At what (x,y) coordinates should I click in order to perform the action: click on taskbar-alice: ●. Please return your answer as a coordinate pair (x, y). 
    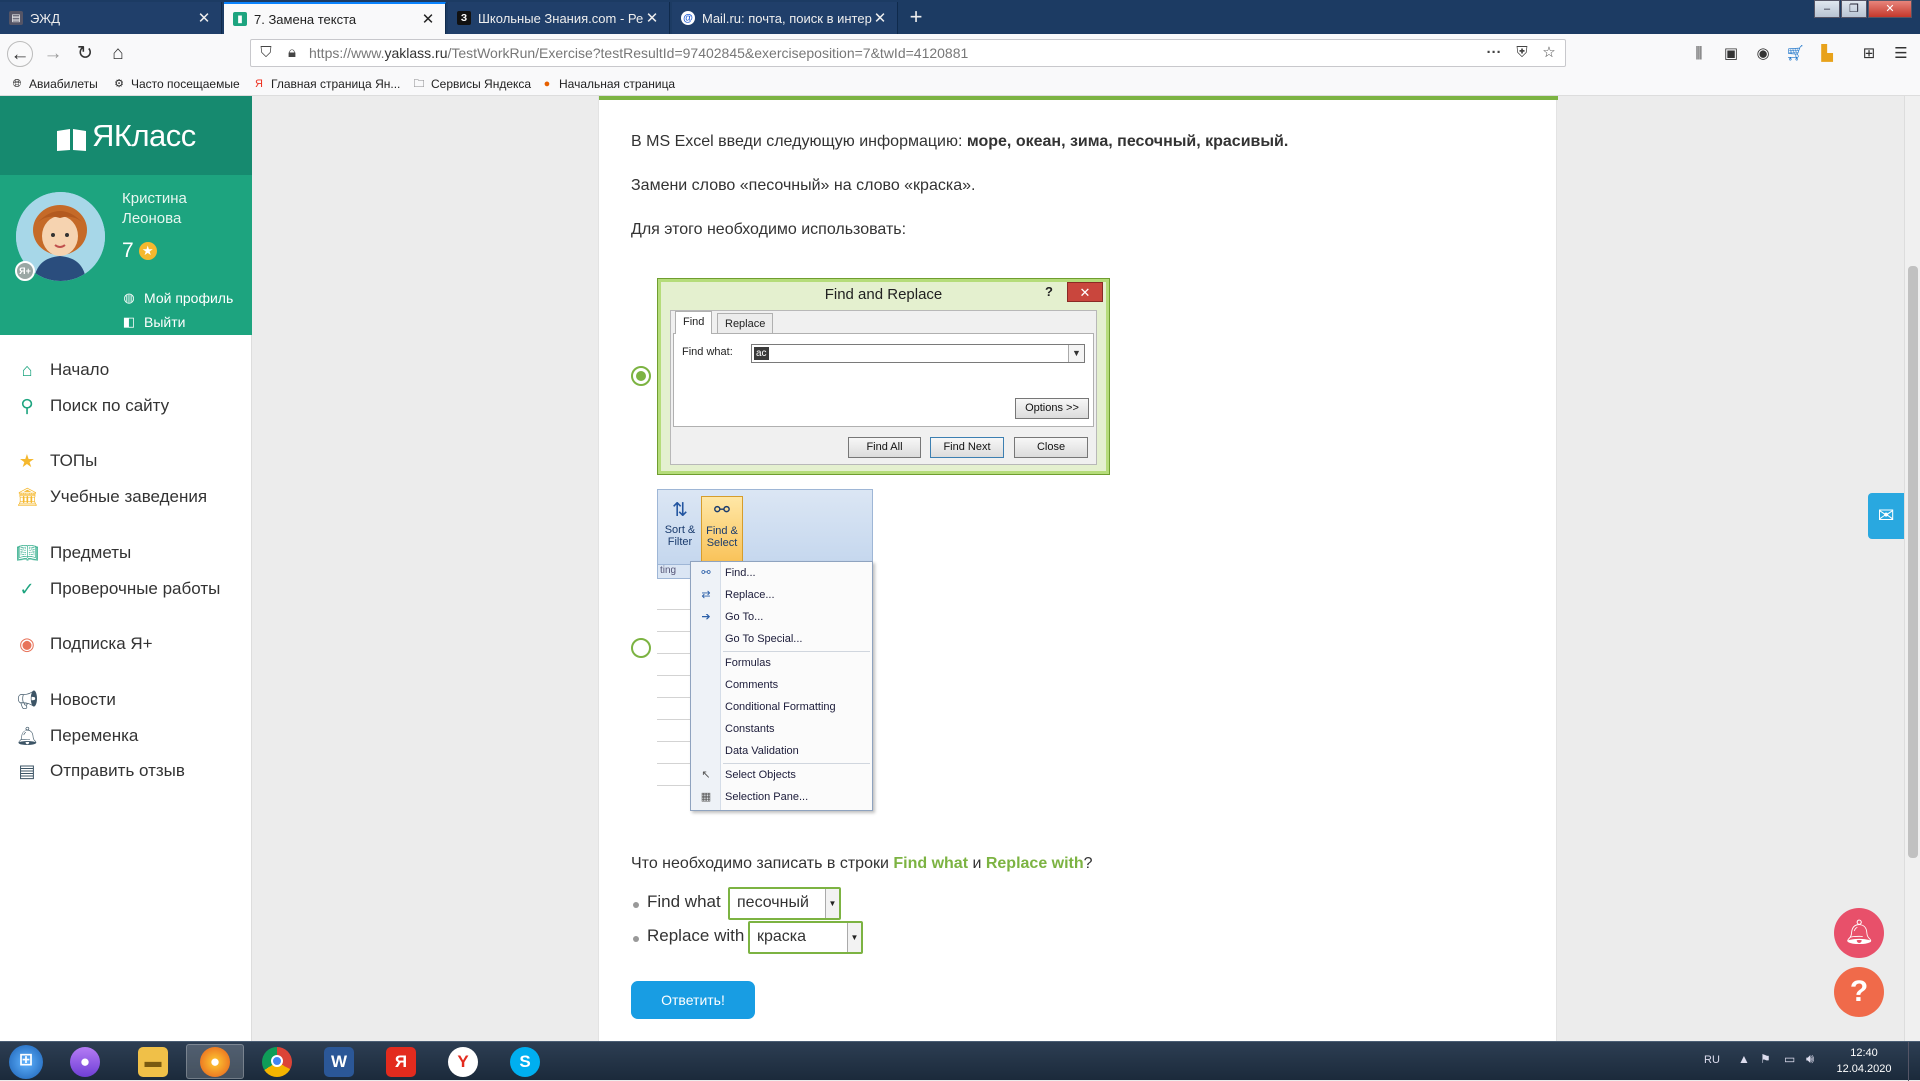
    Looking at the image, I should click on (85, 1061).